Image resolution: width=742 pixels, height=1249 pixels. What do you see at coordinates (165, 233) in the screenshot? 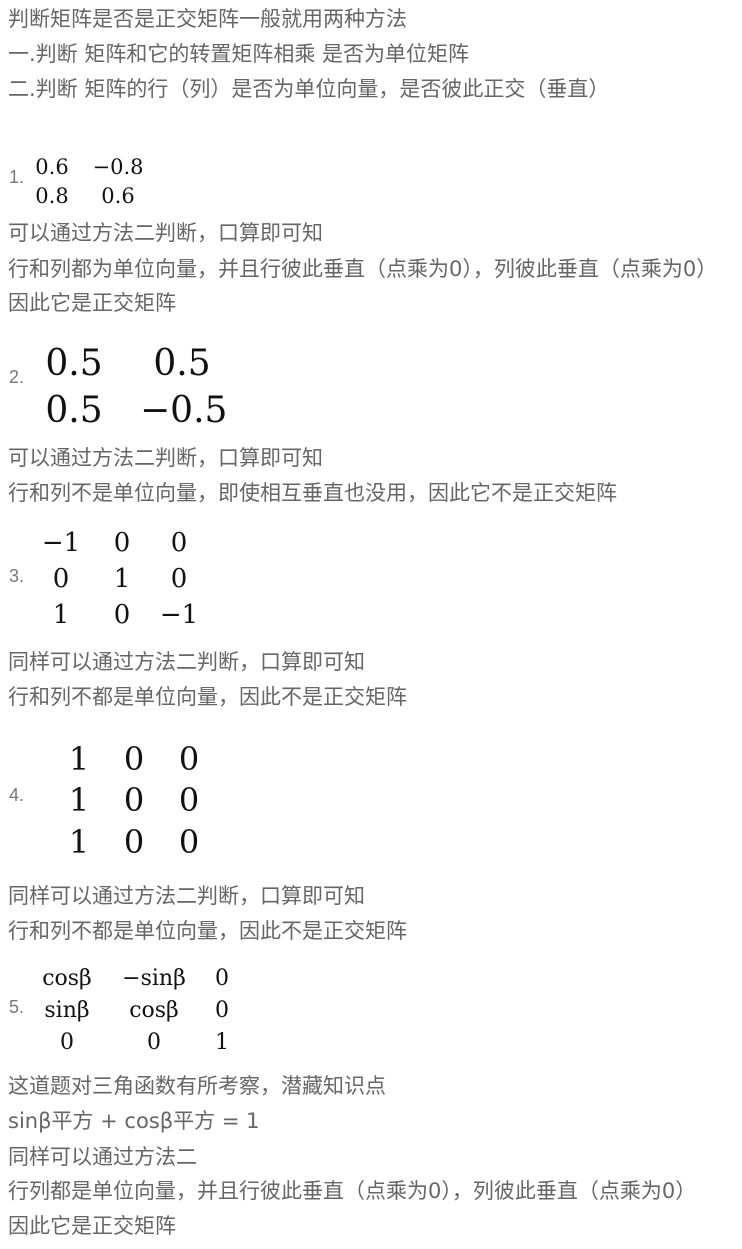
I see `problem-1-text-1: 可以通过方法二判断，口算即可知` at bounding box center [165, 233].